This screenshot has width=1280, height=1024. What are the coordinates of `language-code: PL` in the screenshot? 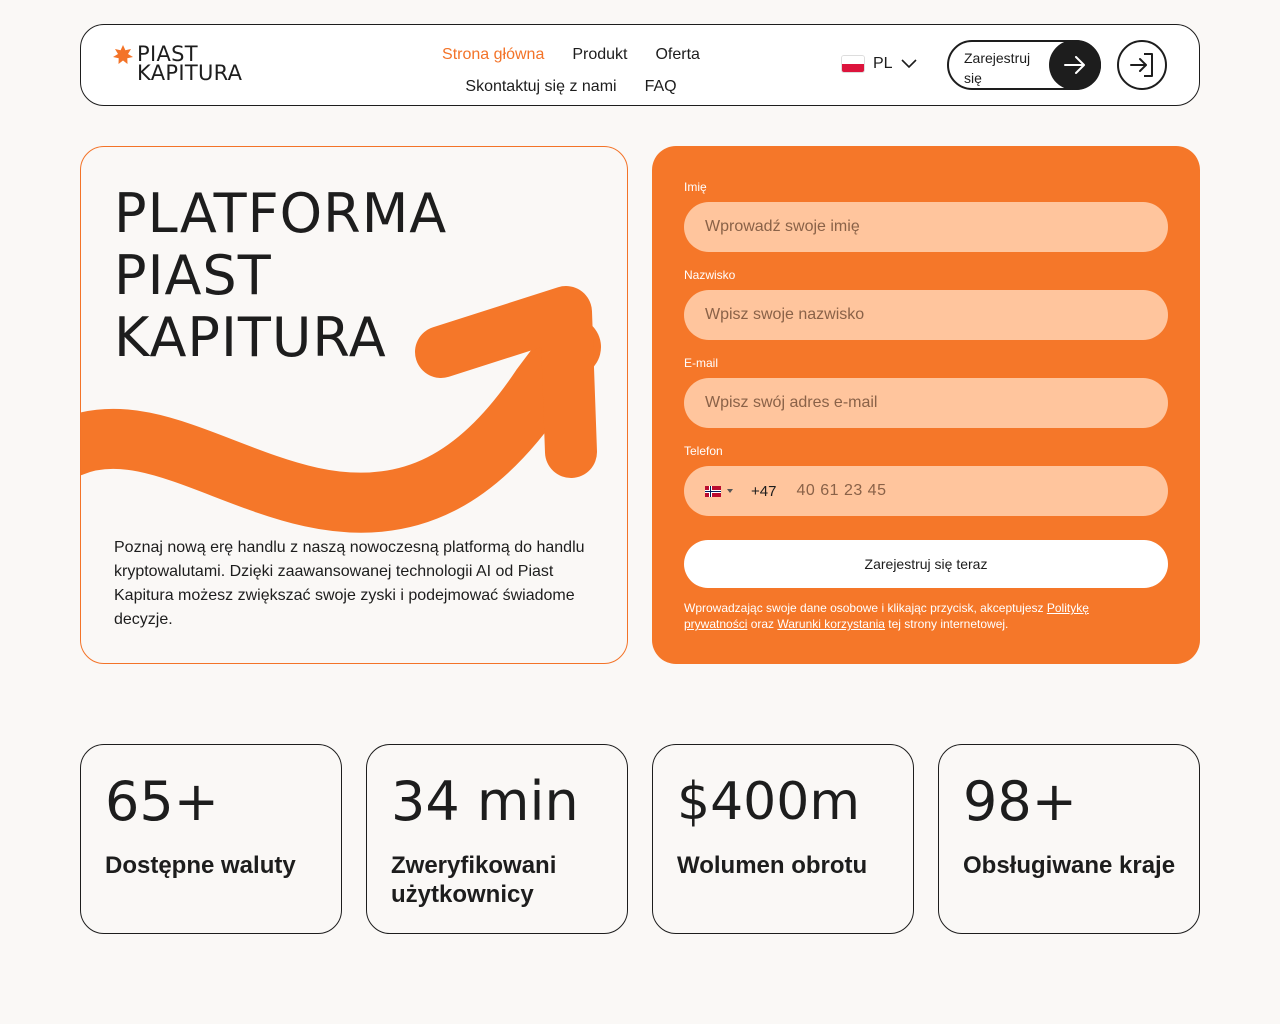 It's located at (883, 63).